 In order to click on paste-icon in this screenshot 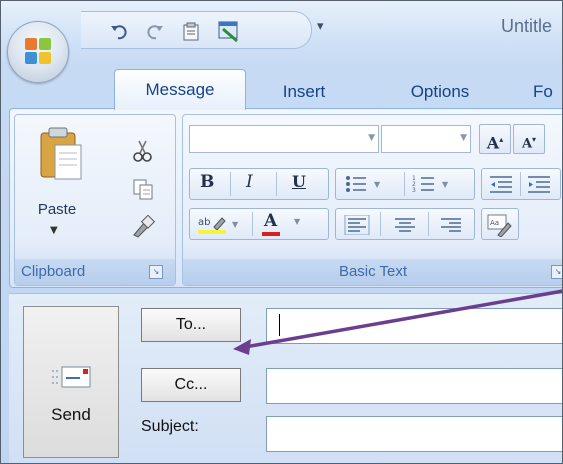, I will do `click(60, 153)`.